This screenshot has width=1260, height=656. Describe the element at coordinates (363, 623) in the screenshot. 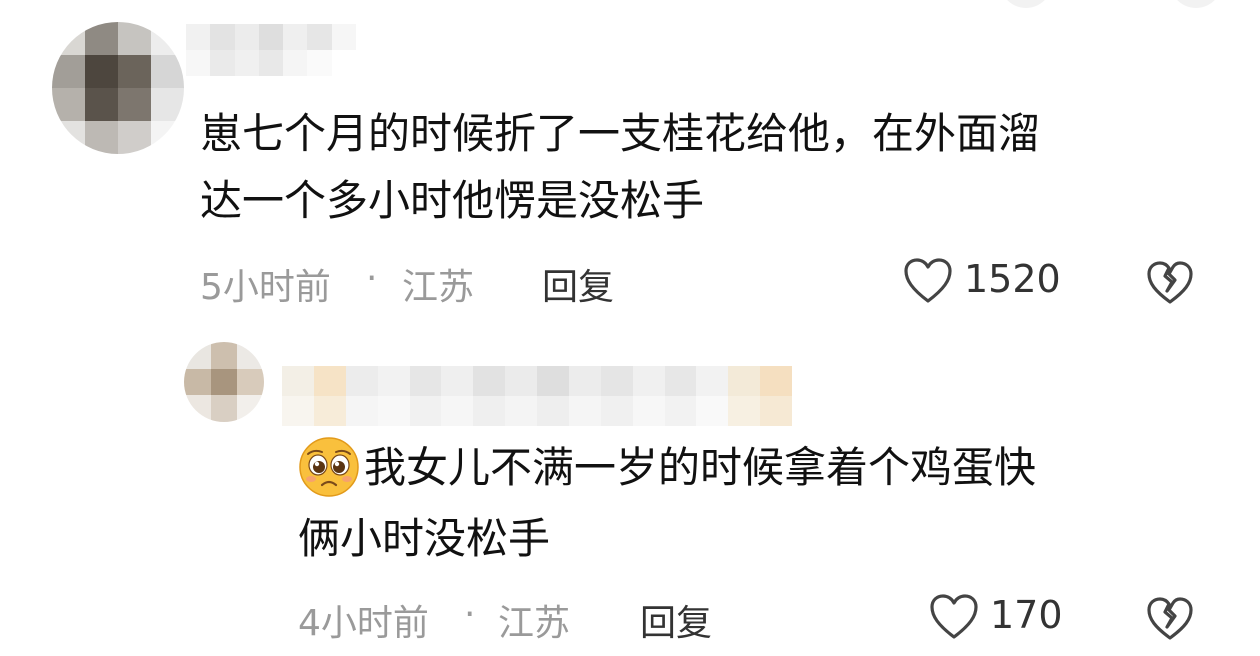

I see `comment-time: 4小时前` at that location.